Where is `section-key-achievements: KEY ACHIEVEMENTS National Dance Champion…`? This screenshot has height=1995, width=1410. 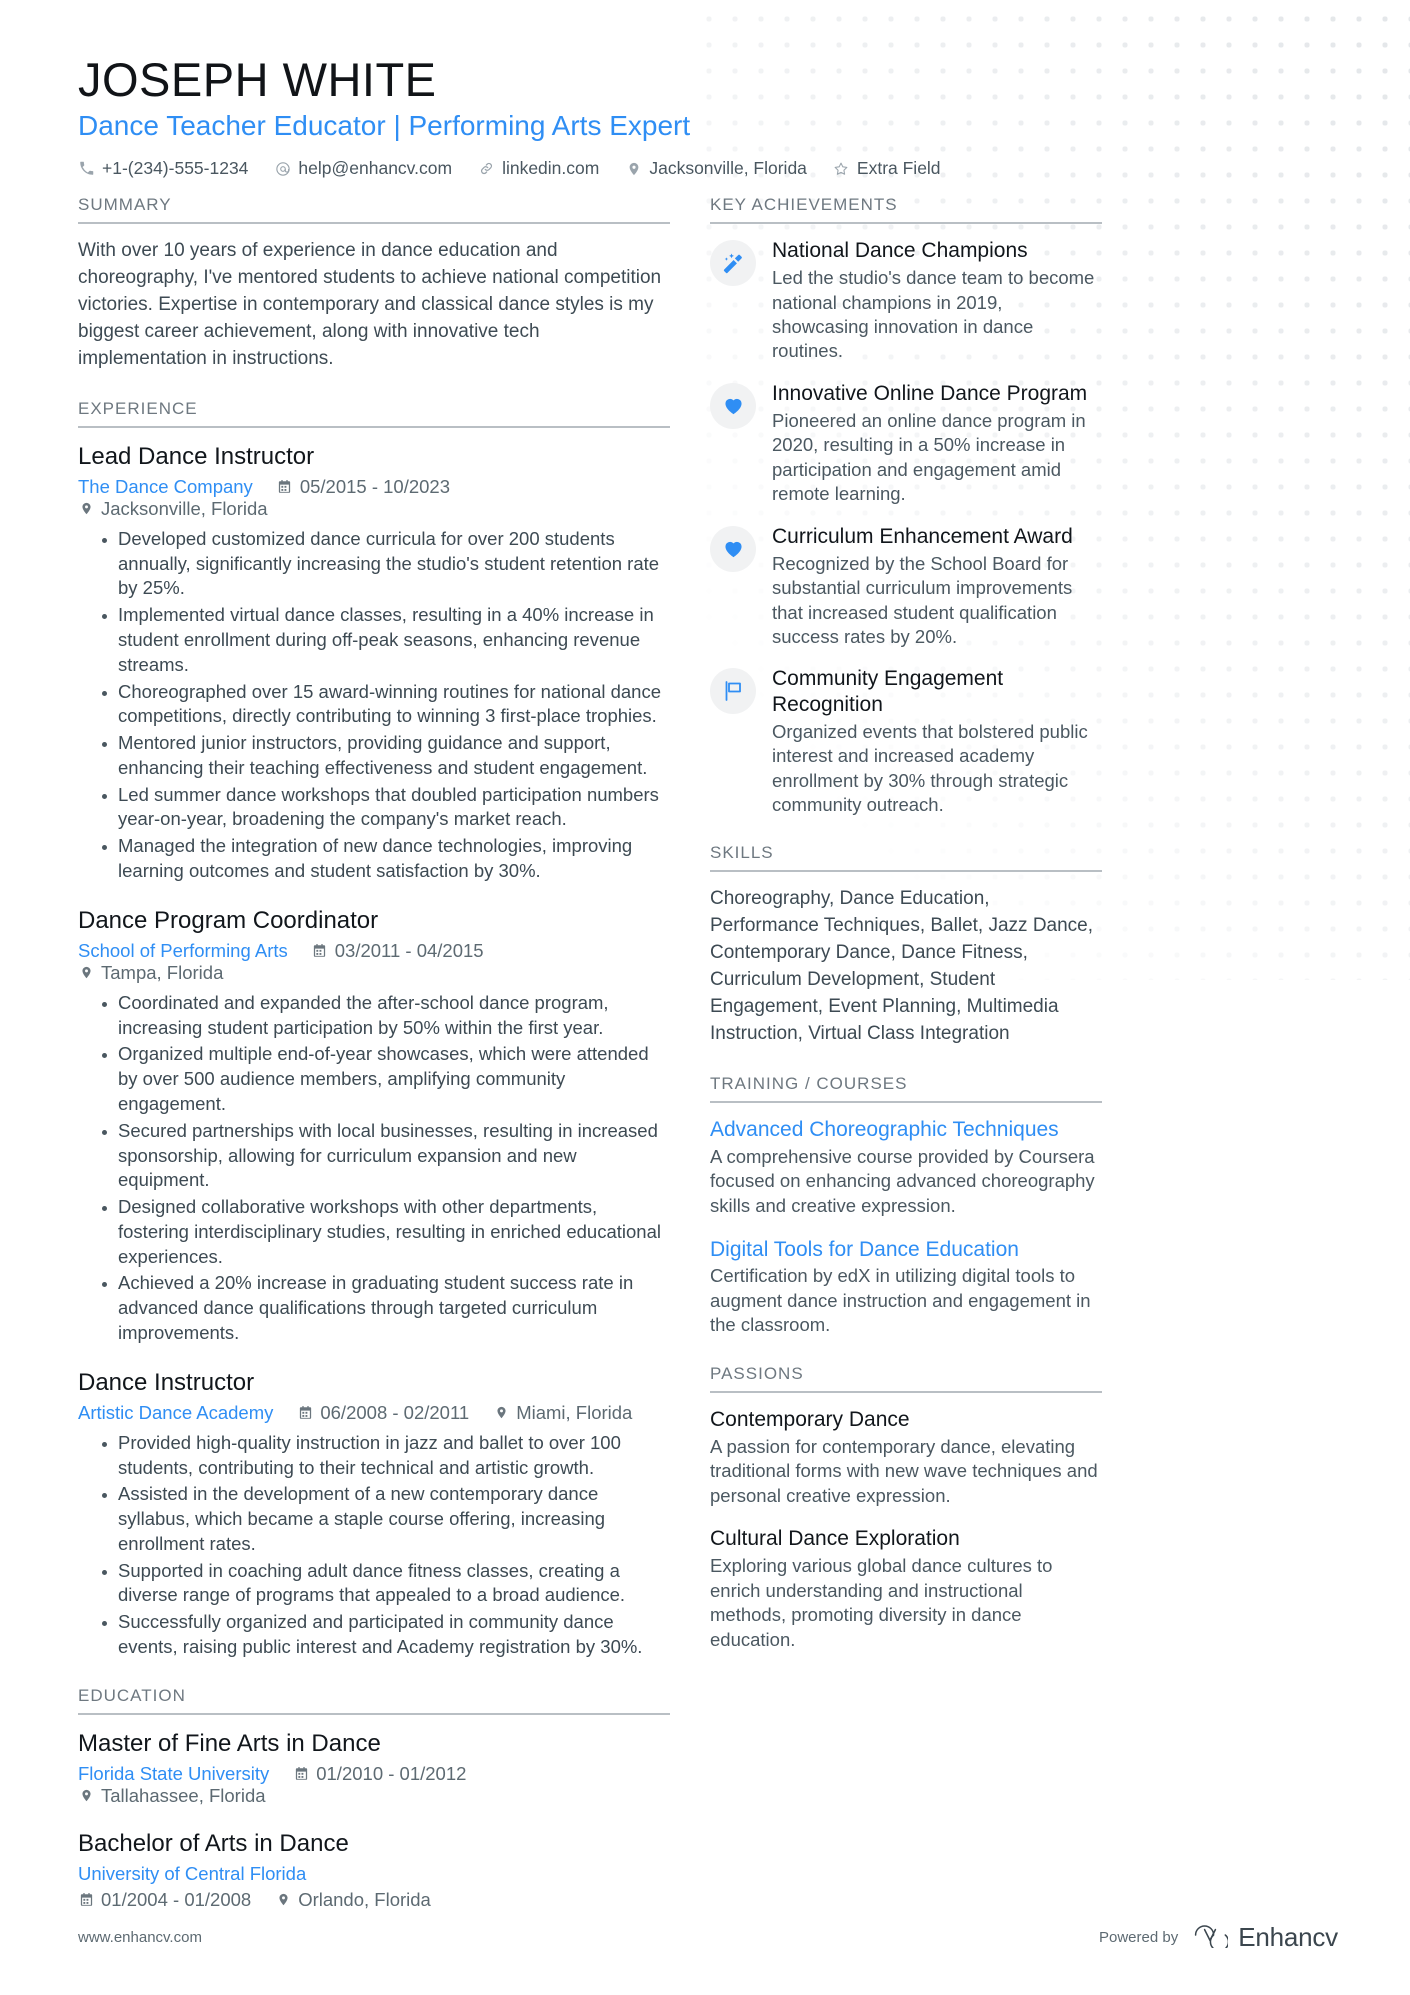 section-key-achievements: KEY ACHIEVEMENTS National Dance Champion… is located at coordinates (906, 506).